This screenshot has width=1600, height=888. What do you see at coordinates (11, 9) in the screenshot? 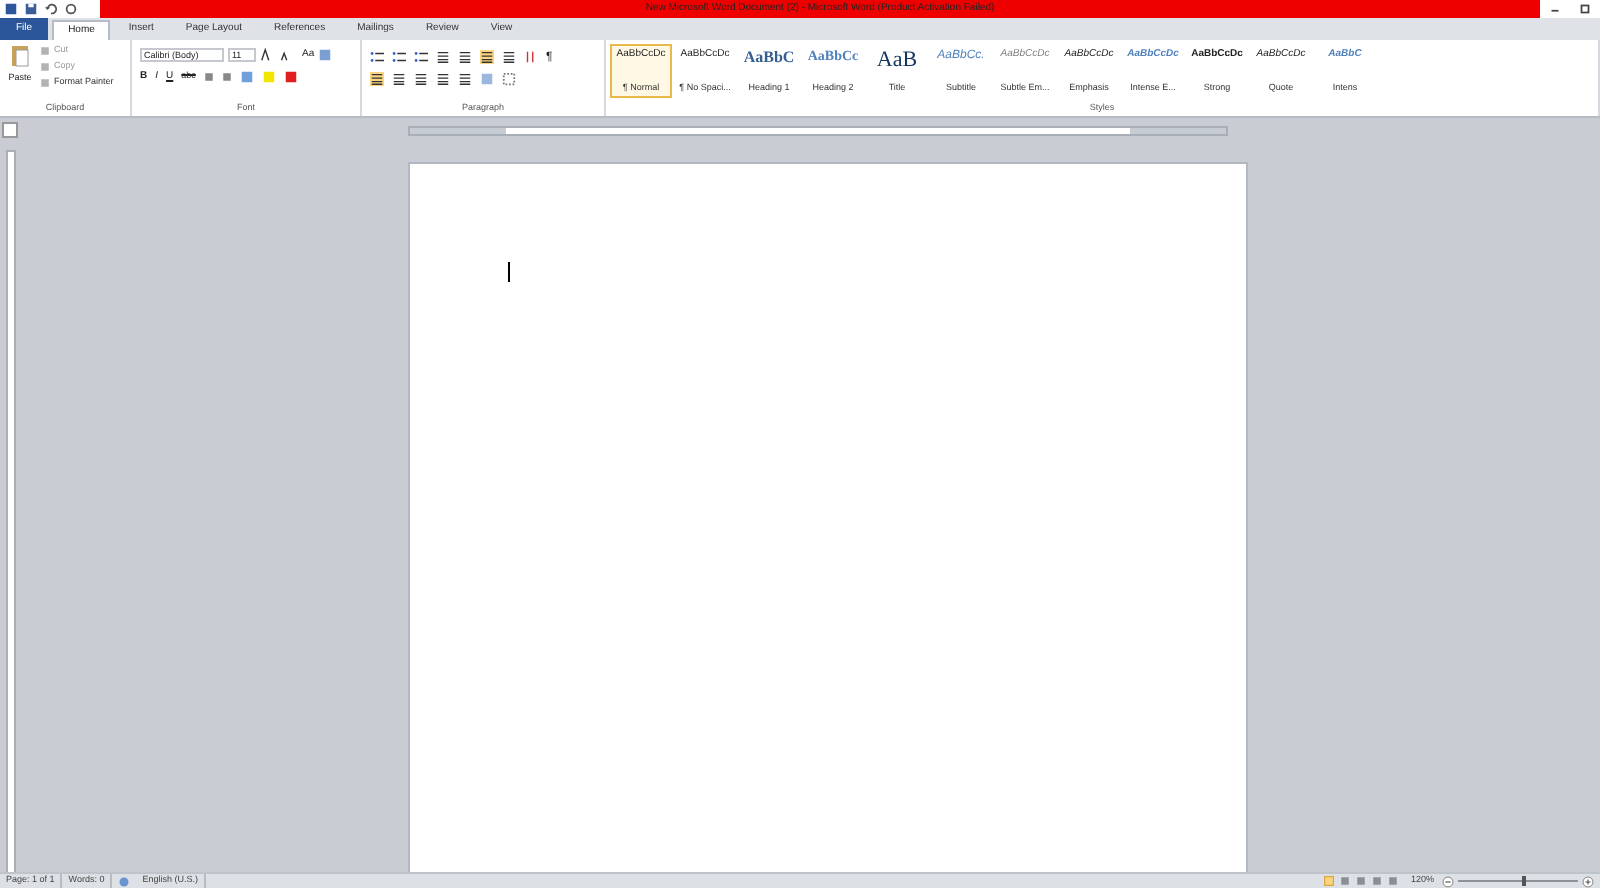
I see `word-app-icon` at bounding box center [11, 9].